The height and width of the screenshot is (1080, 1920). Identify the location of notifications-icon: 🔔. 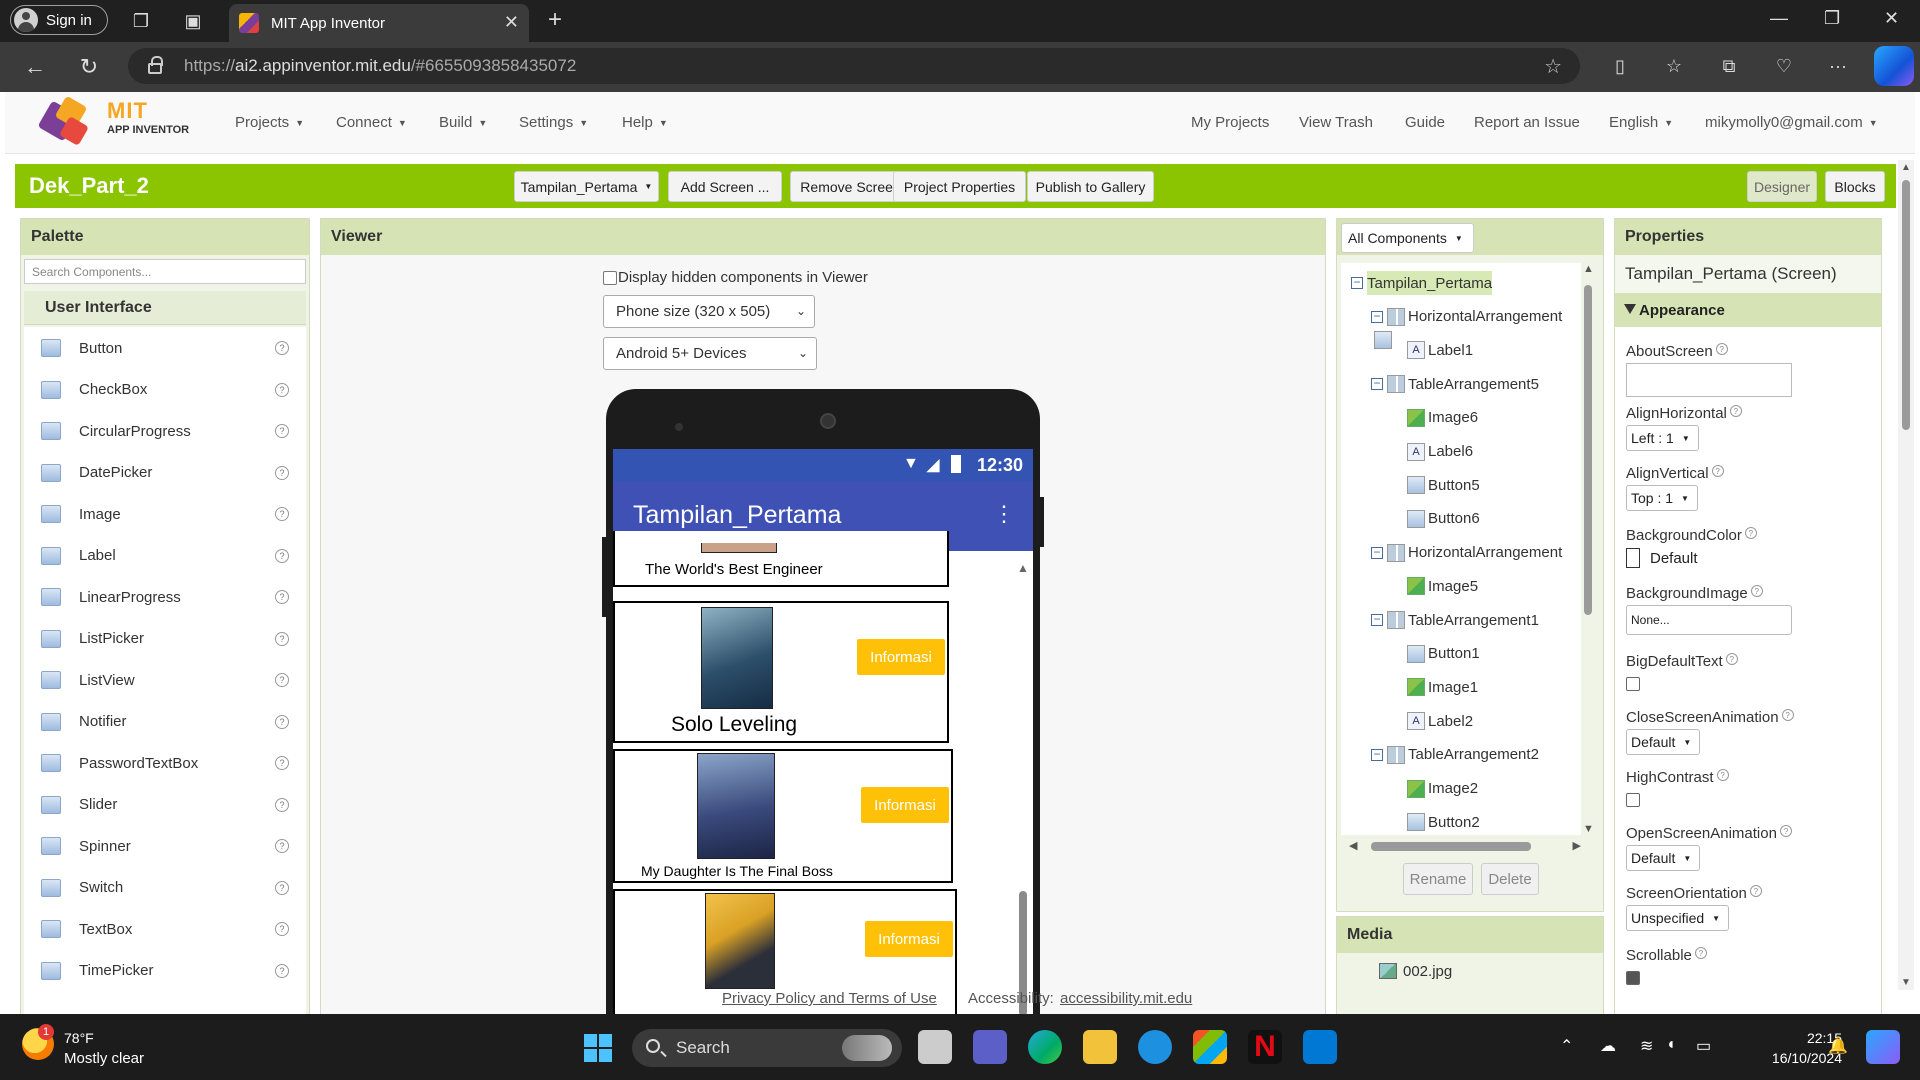
(1838, 1046).